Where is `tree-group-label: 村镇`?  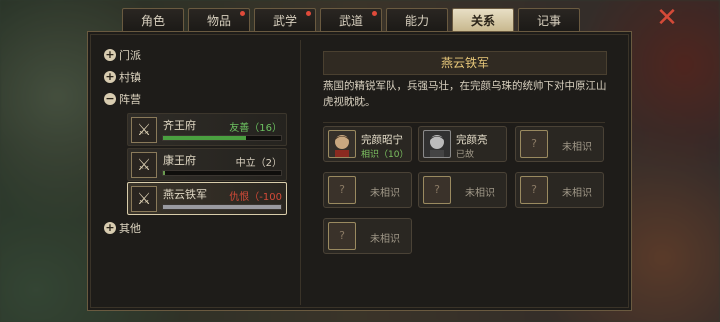 tree-group-label: 村镇 is located at coordinates (130, 77).